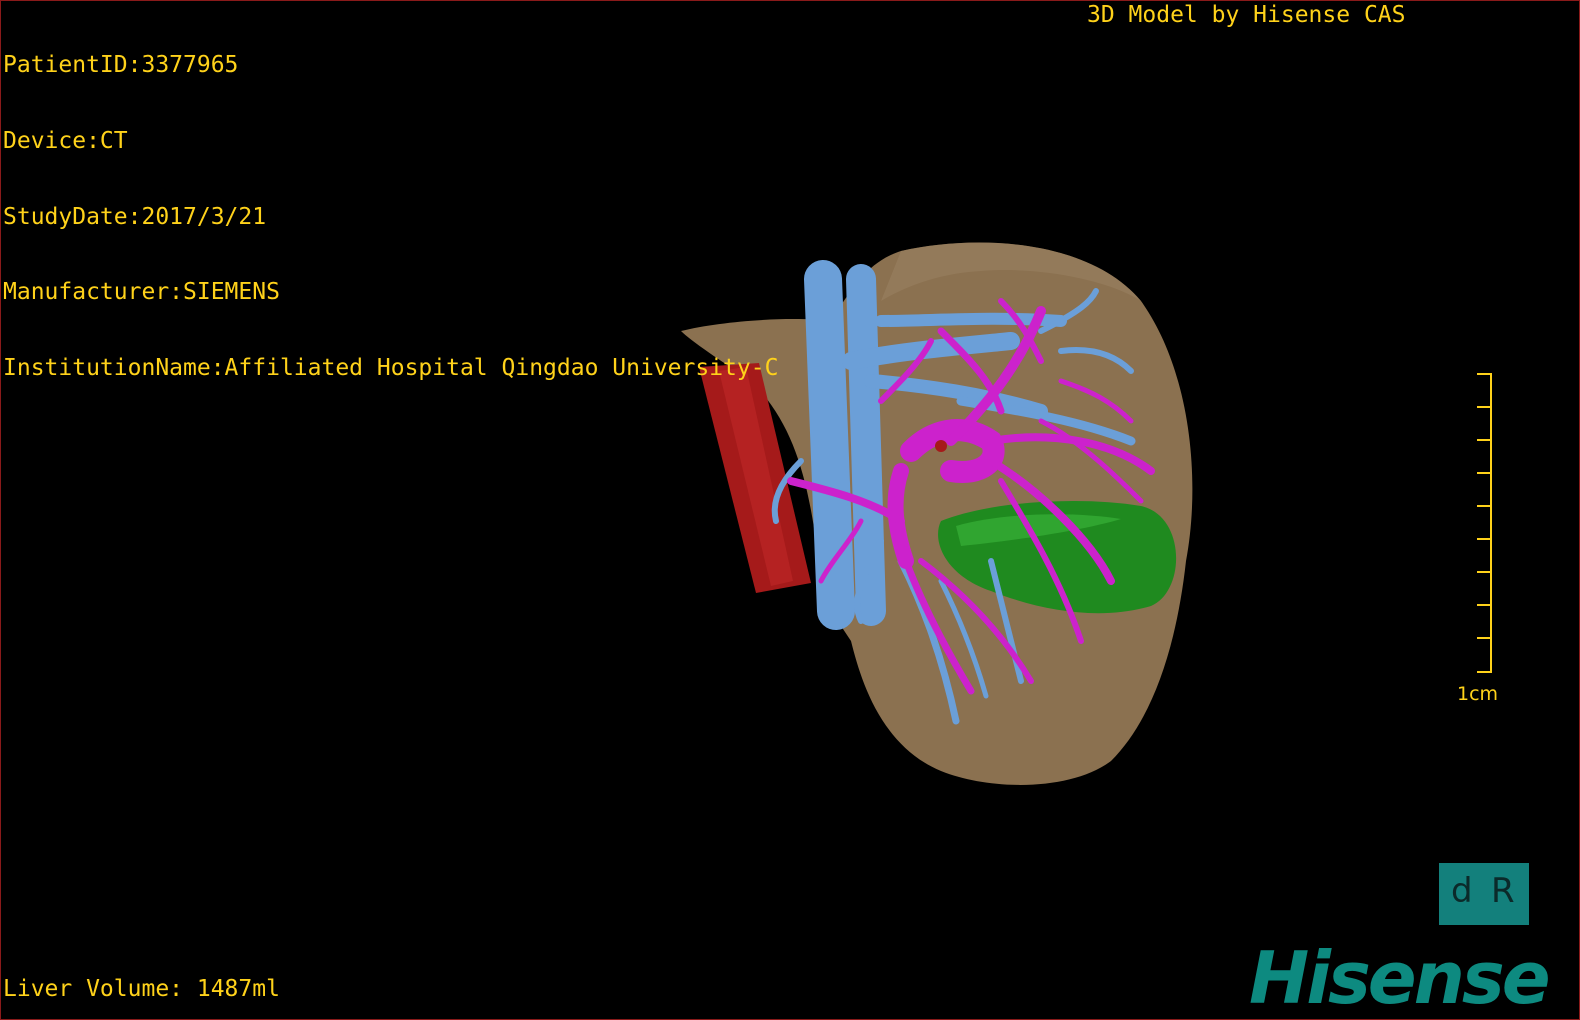 The width and height of the screenshot is (1580, 1020). What do you see at coordinates (1462, 891) in the screenshot?
I see `orientation-left-face: d` at bounding box center [1462, 891].